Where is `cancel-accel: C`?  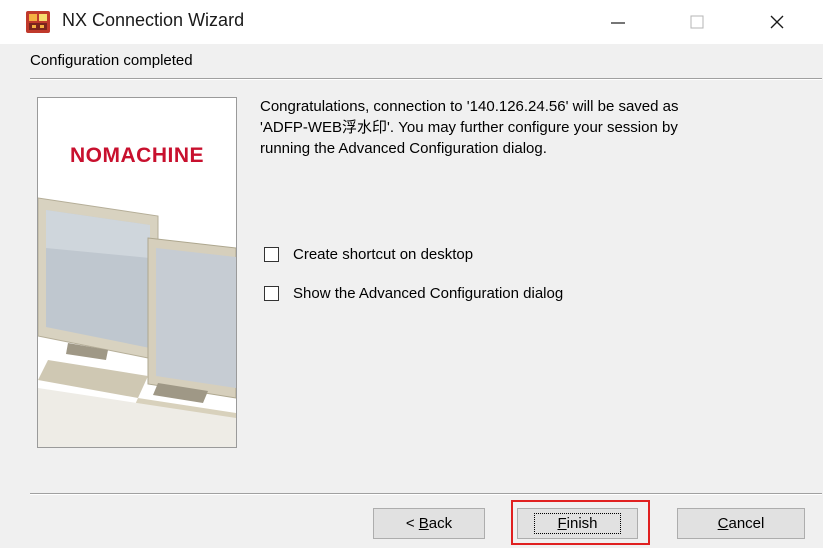
cancel-accel: C is located at coordinates (723, 523).